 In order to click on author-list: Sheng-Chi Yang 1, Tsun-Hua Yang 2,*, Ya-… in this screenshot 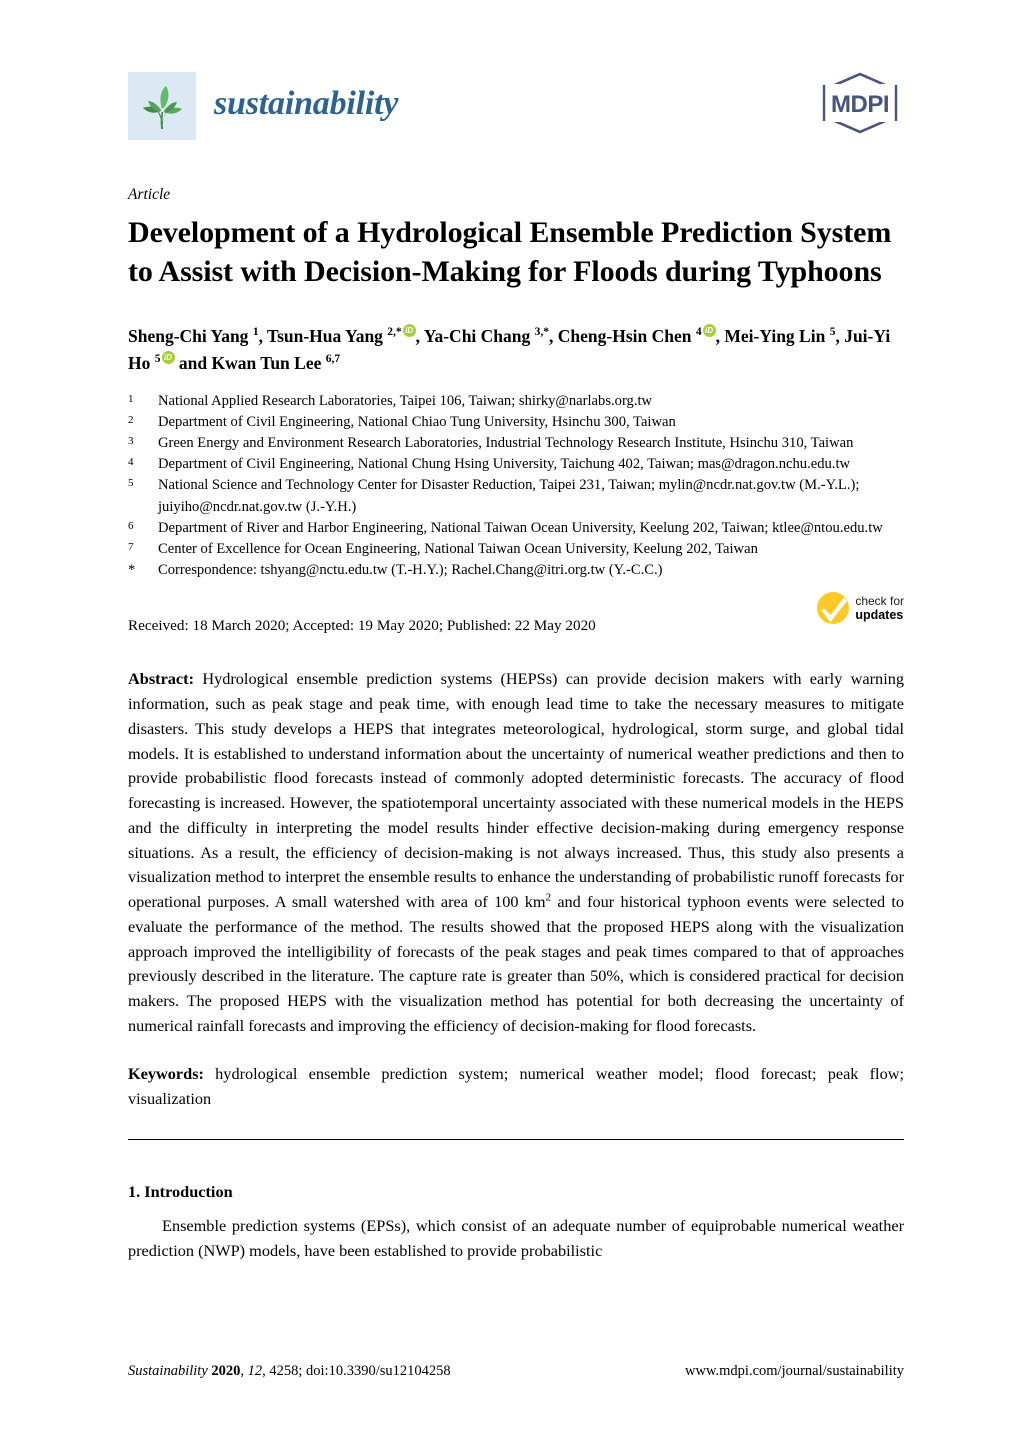, I will do `click(516, 350)`.